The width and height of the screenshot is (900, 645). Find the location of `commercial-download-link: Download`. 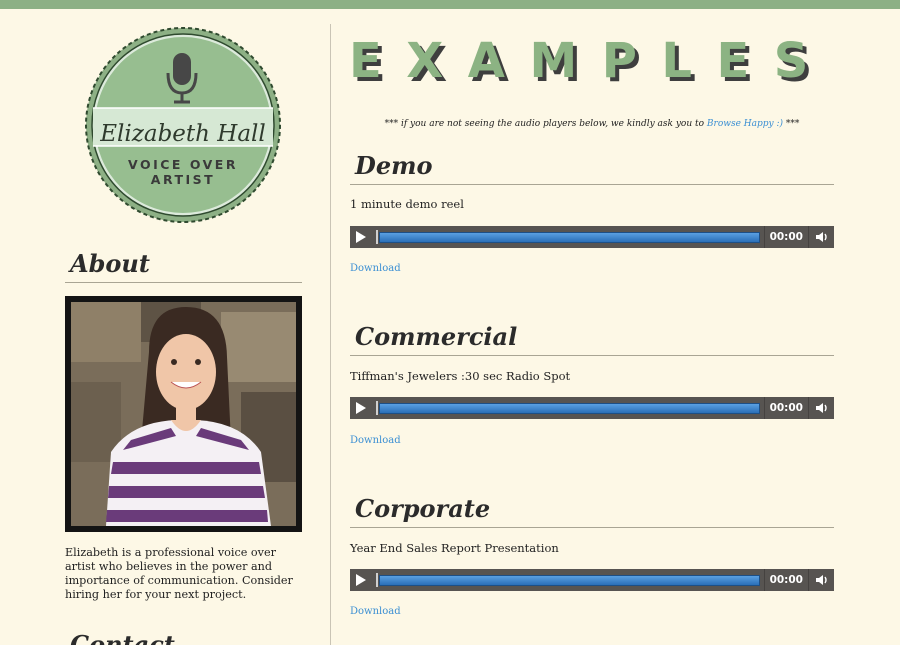

commercial-download-link: Download is located at coordinates (375, 440).